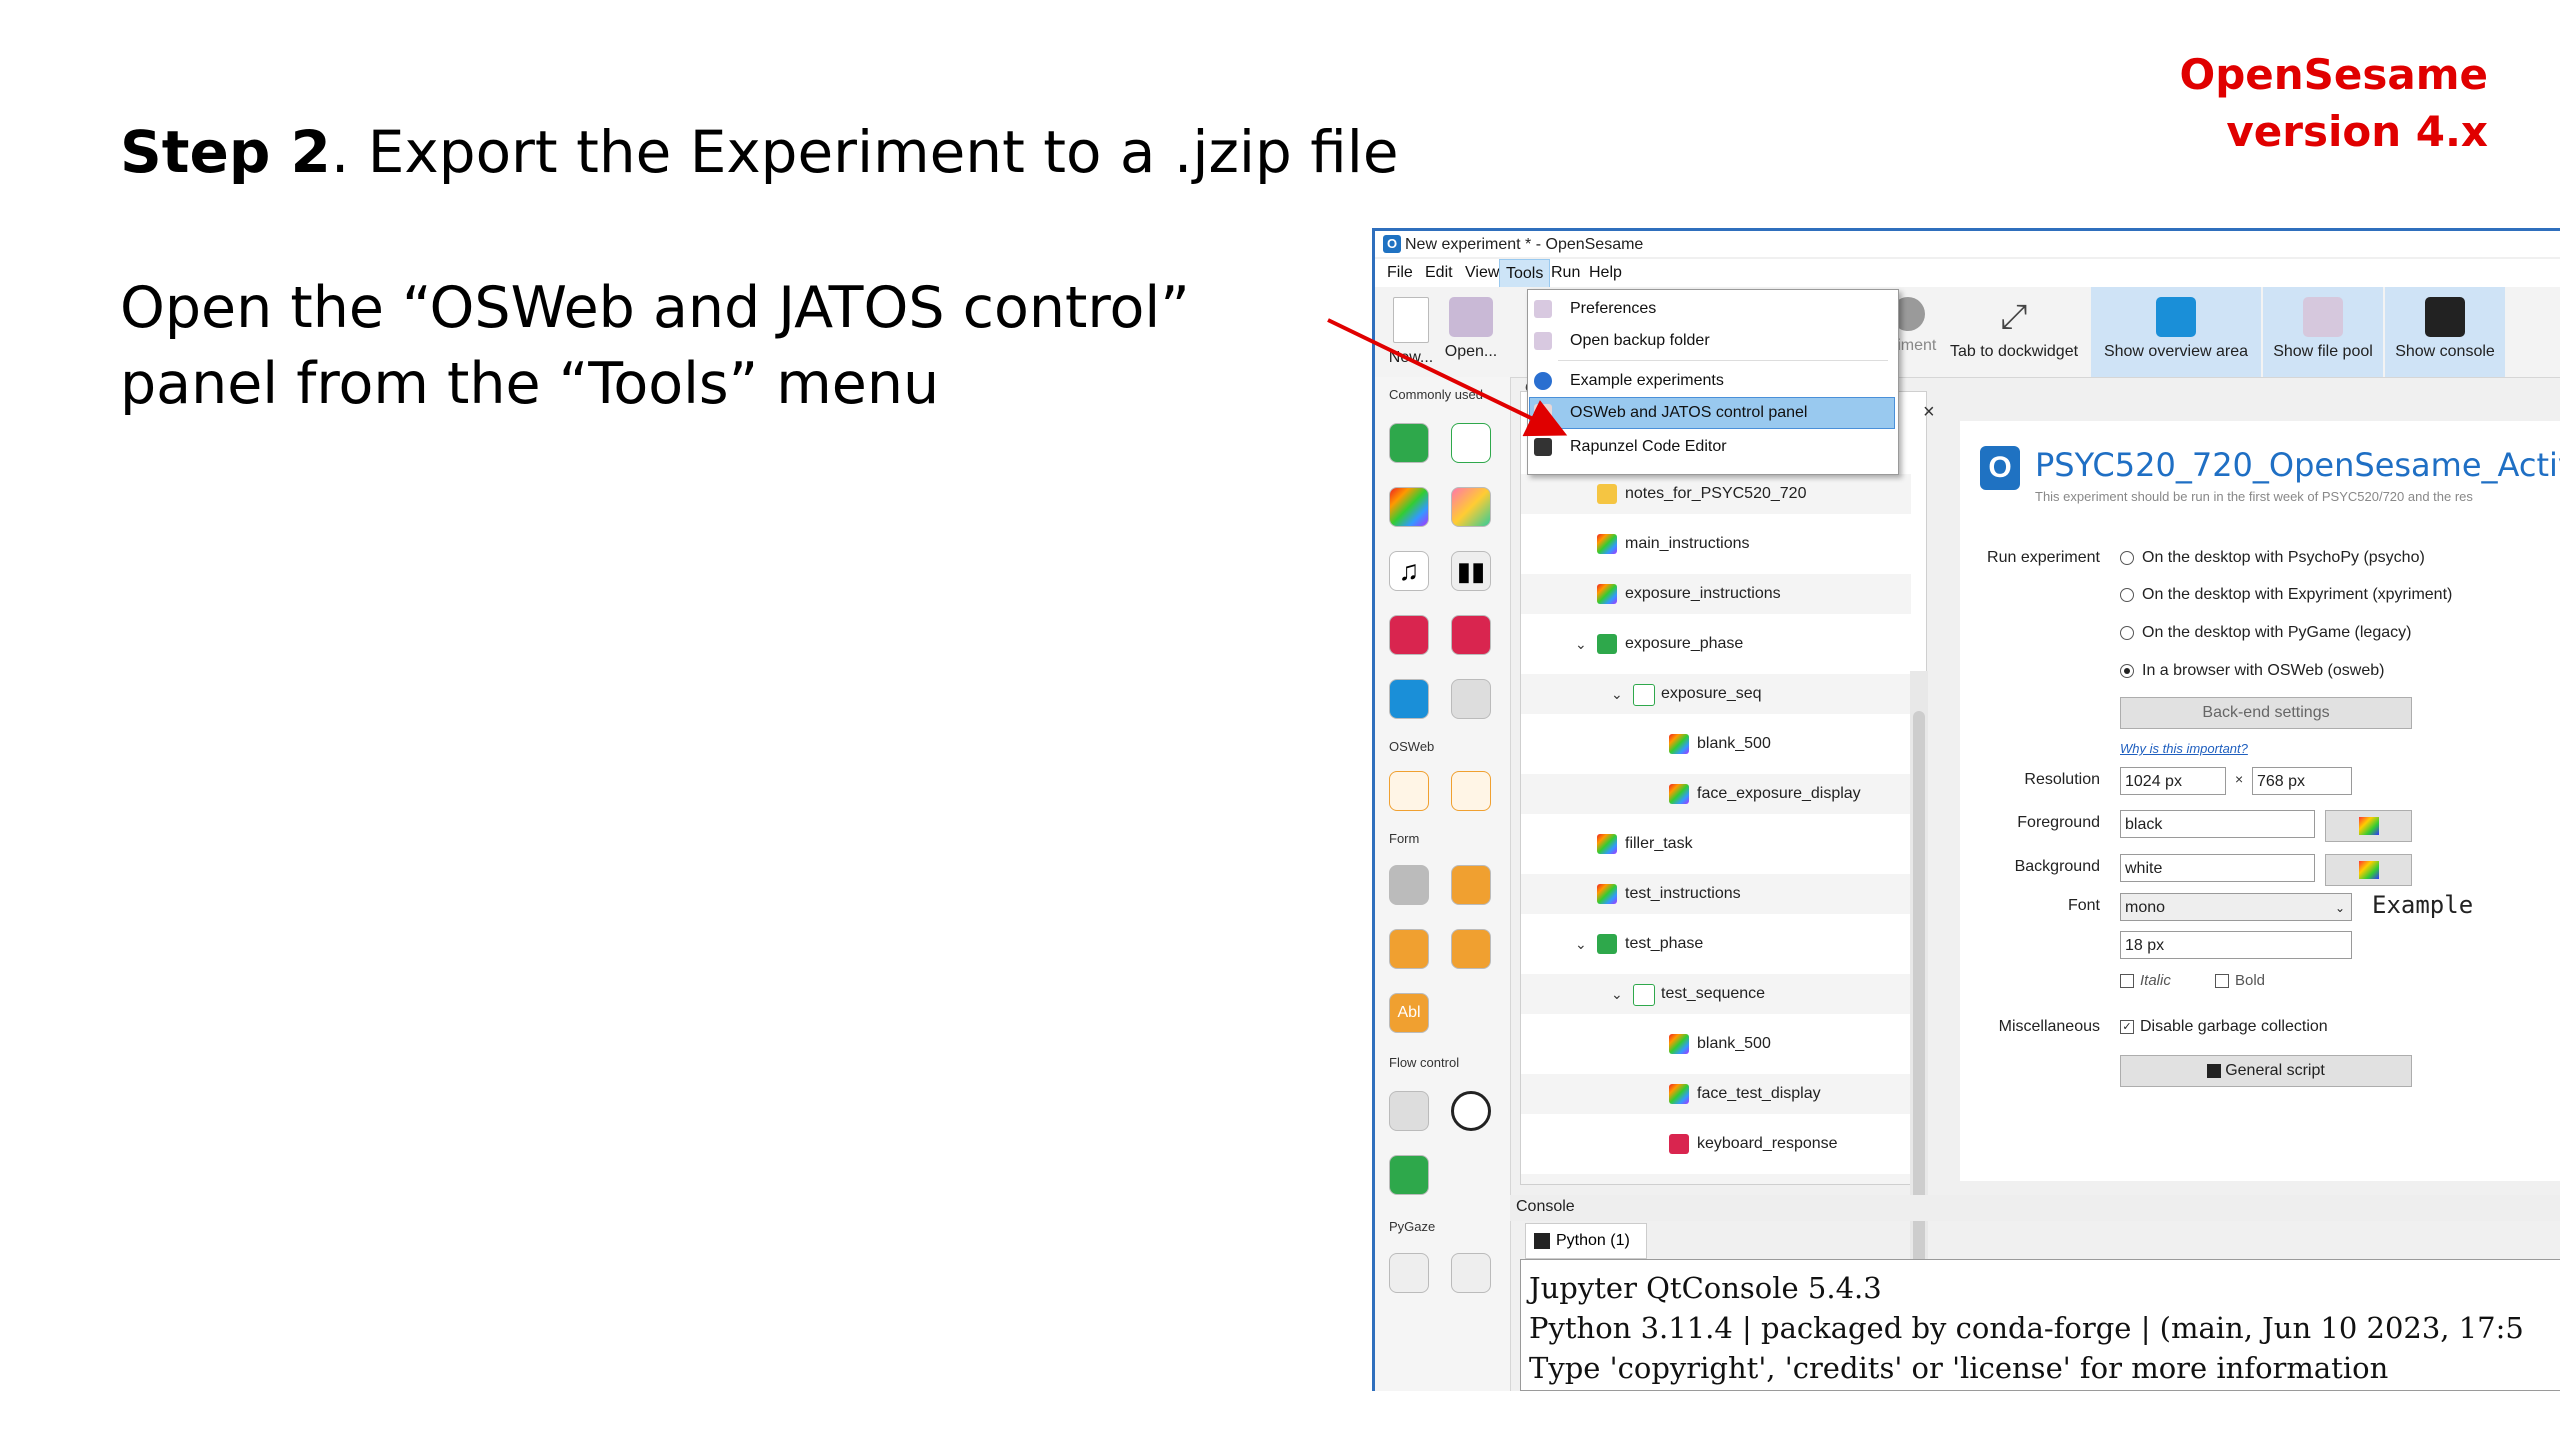 Image resolution: width=2560 pixels, height=1440 pixels. What do you see at coordinates (1471, 885) in the screenshot?
I see `form-consent-icon` at bounding box center [1471, 885].